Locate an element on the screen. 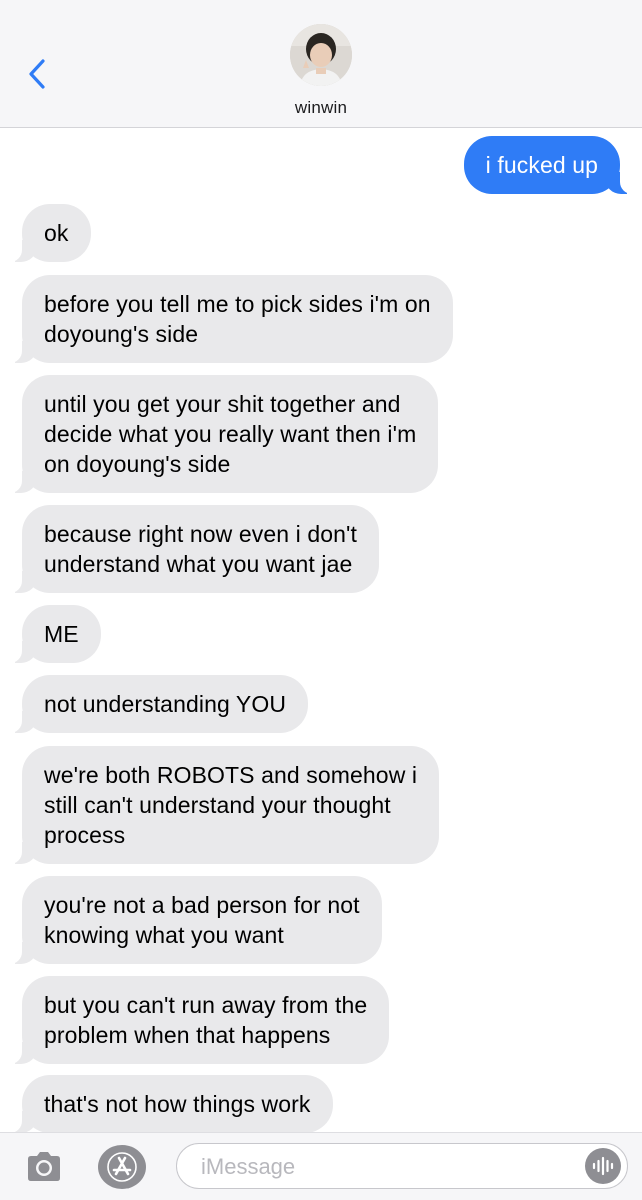 The height and width of the screenshot is (1200, 642). back-button is located at coordinates (37, 74).